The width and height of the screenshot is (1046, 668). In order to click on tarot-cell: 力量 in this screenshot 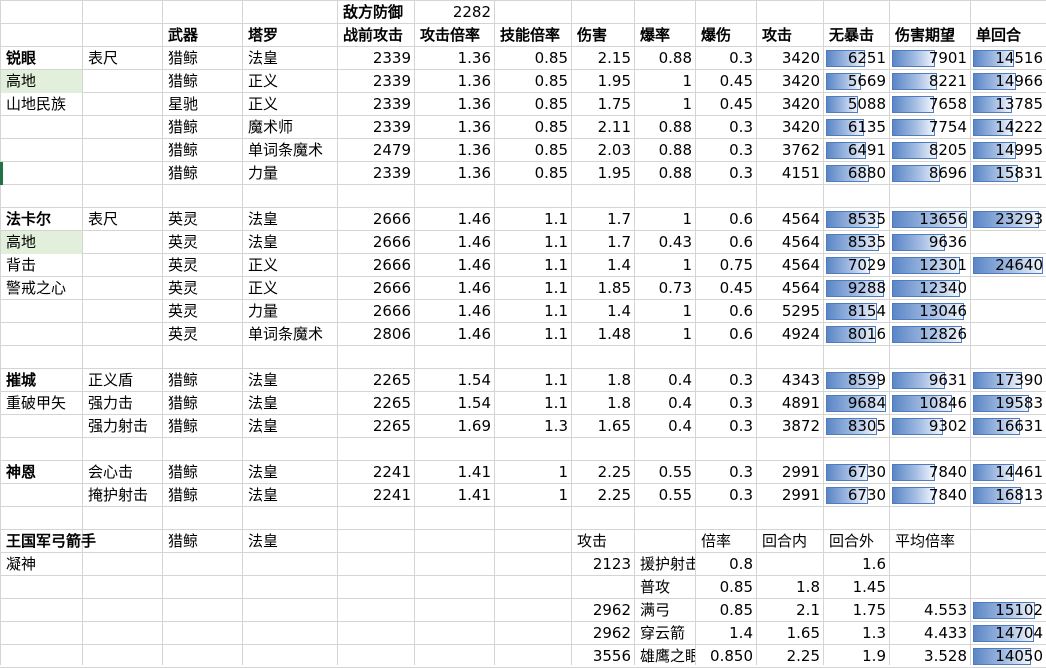, I will do `click(290, 173)`.